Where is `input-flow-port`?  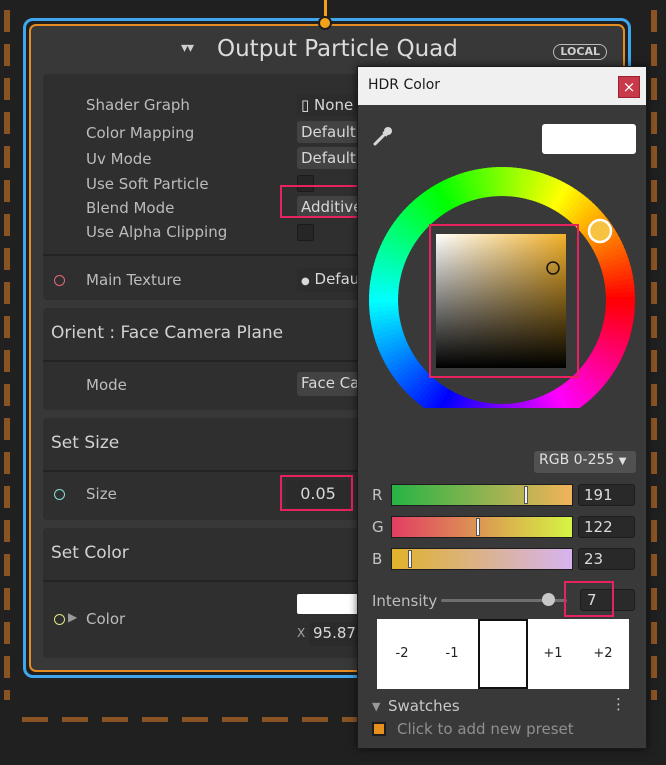 input-flow-port is located at coordinates (325, 23).